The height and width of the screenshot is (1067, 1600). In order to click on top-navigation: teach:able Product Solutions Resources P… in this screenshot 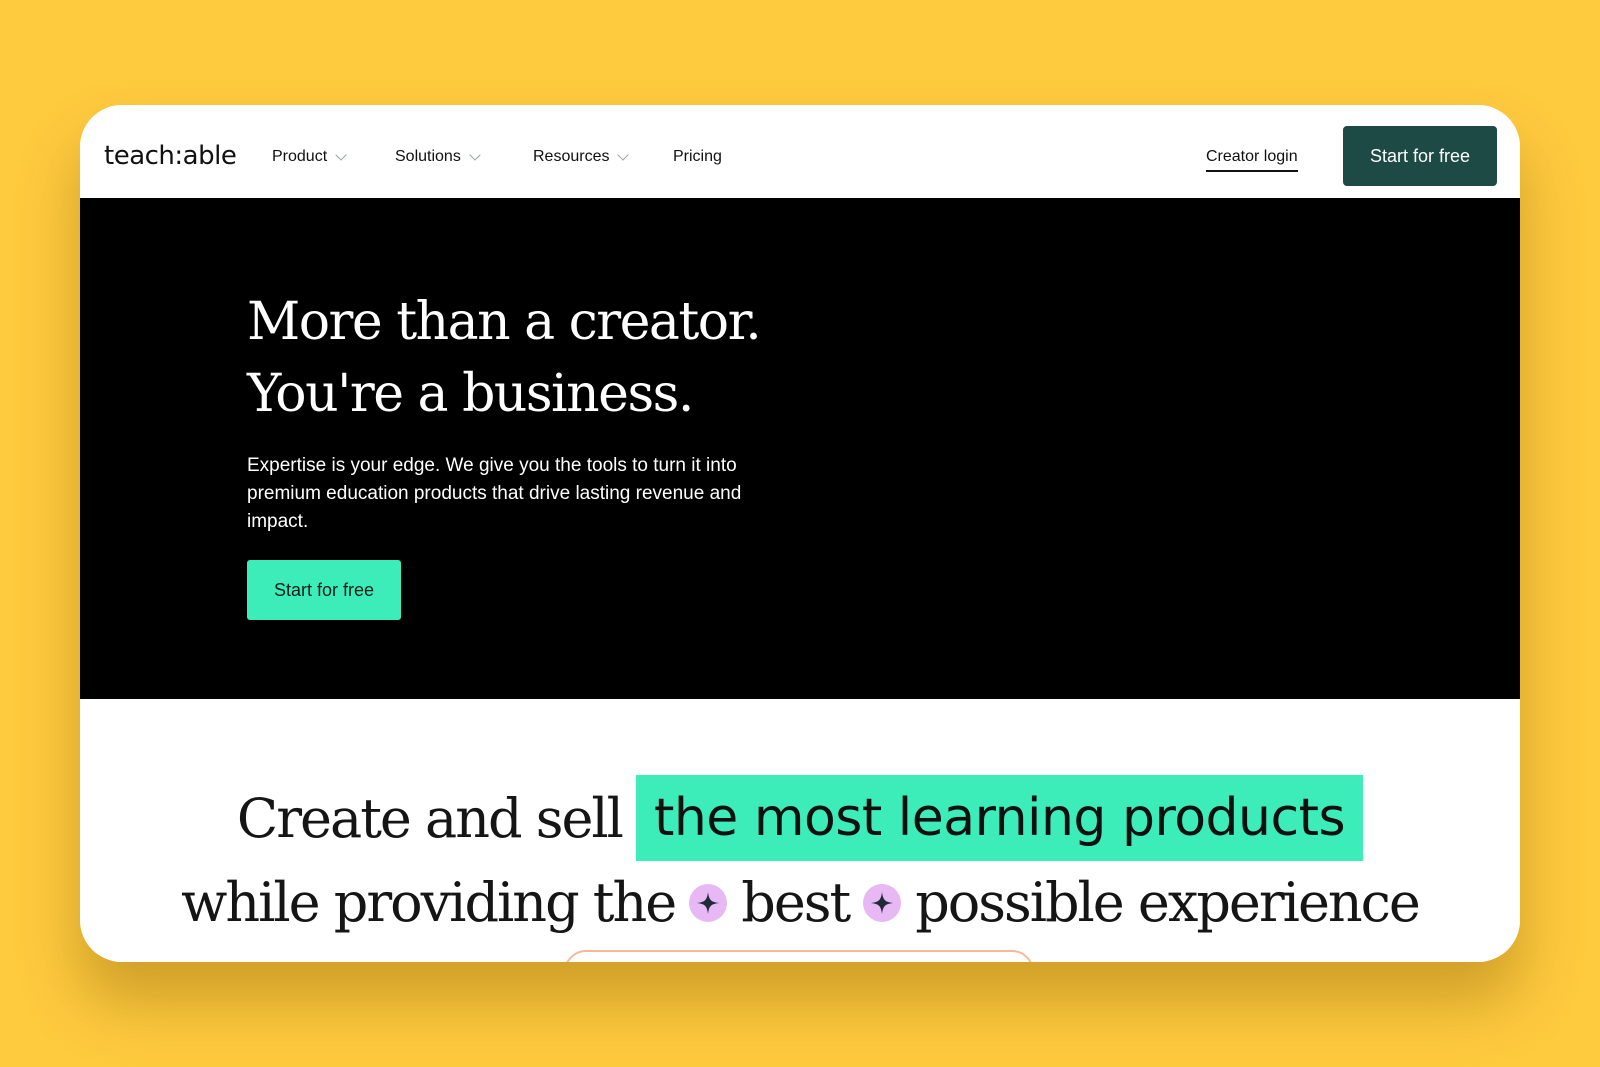, I will do `click(800, 151)`.